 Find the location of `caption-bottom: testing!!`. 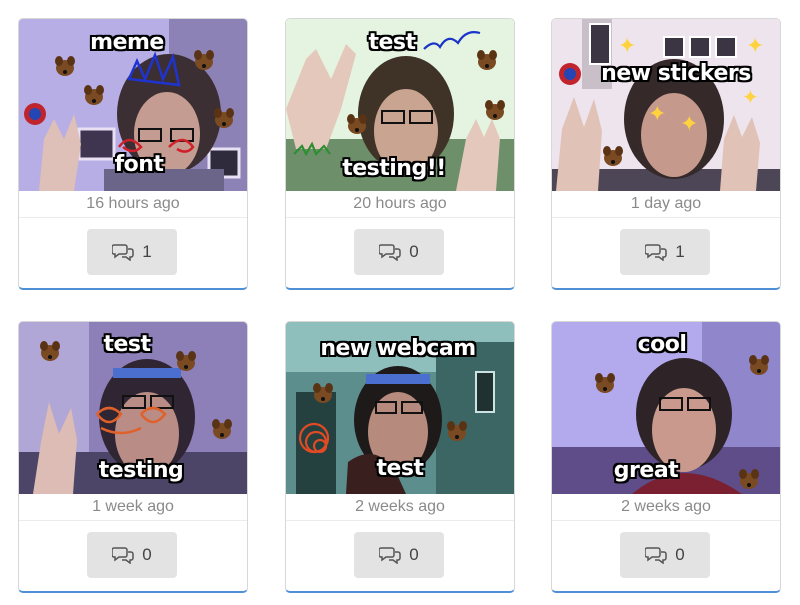

caption-bottom: testing!! is located at coordinates (394, 168).